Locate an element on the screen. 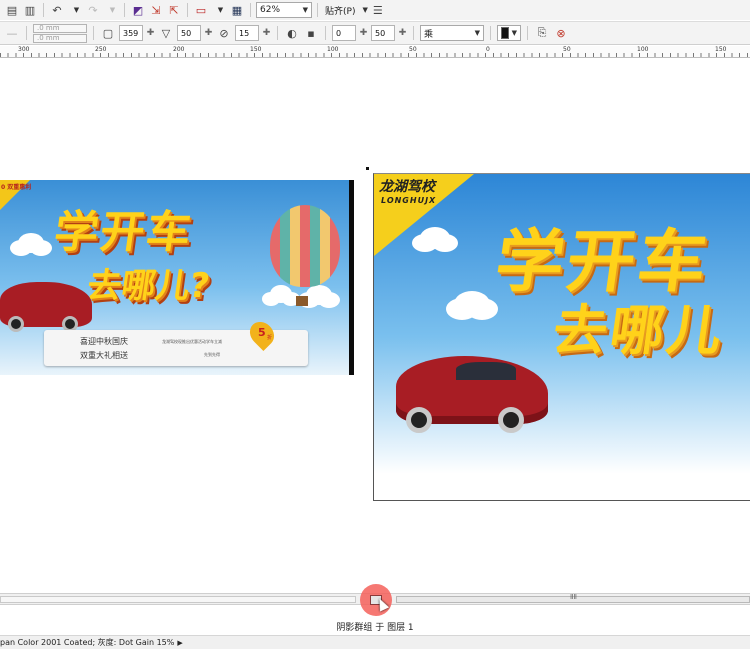 The height and width of the screenshot is (649, 750). clear-shadow-icon: ⊗ is located at coordinates (561, 33).